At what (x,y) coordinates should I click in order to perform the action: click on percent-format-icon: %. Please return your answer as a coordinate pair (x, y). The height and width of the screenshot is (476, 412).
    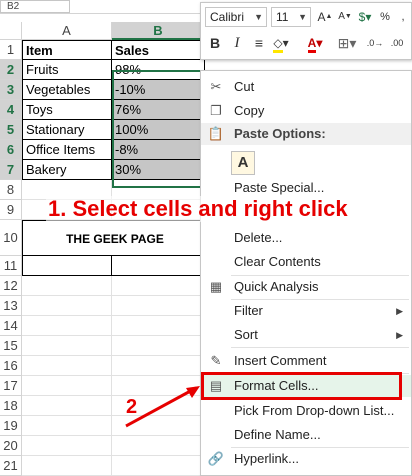
    Looking at the image, I should click on (385, 17).